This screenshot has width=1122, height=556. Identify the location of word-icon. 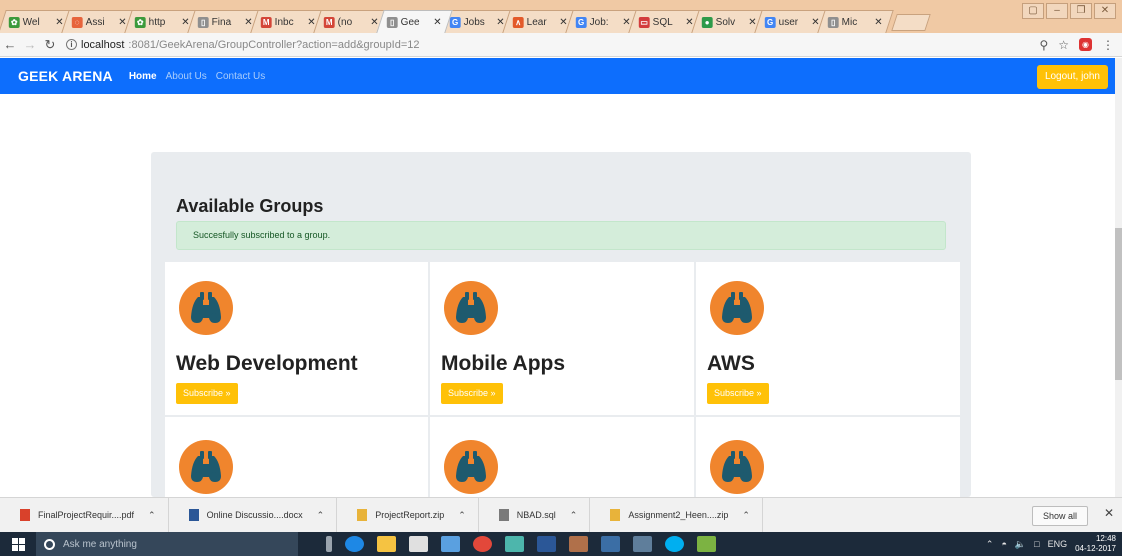
(546, 544).